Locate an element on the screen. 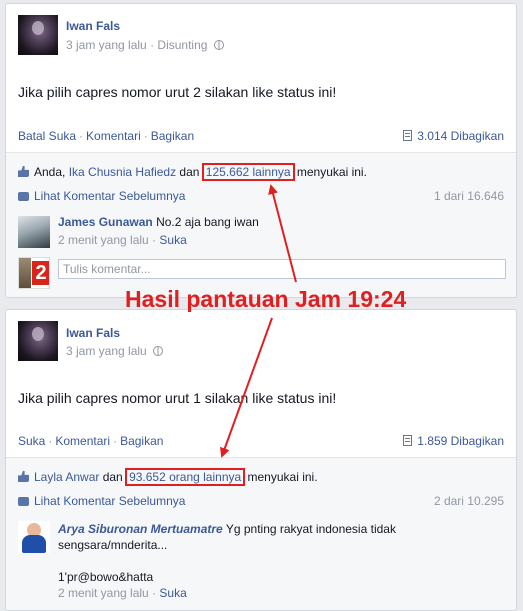  post-meta: 3 jam yang lalu is located at coordinates (115, 351).